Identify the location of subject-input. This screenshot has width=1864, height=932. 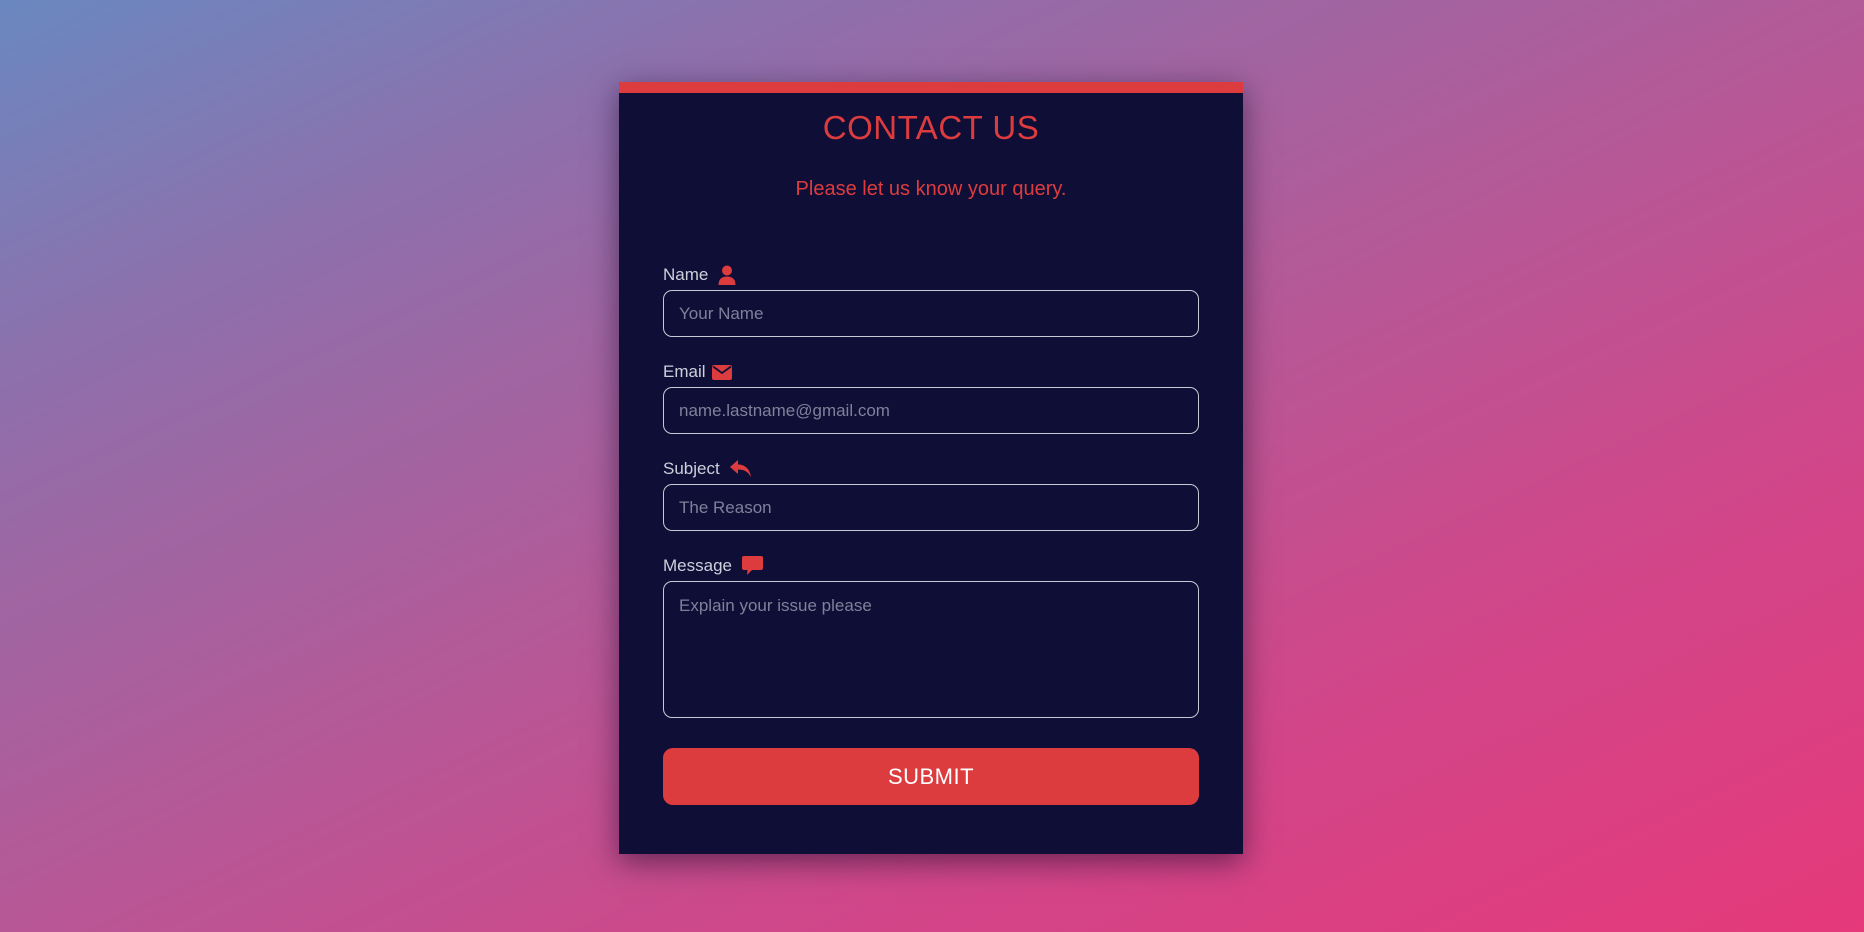
(931, 507).